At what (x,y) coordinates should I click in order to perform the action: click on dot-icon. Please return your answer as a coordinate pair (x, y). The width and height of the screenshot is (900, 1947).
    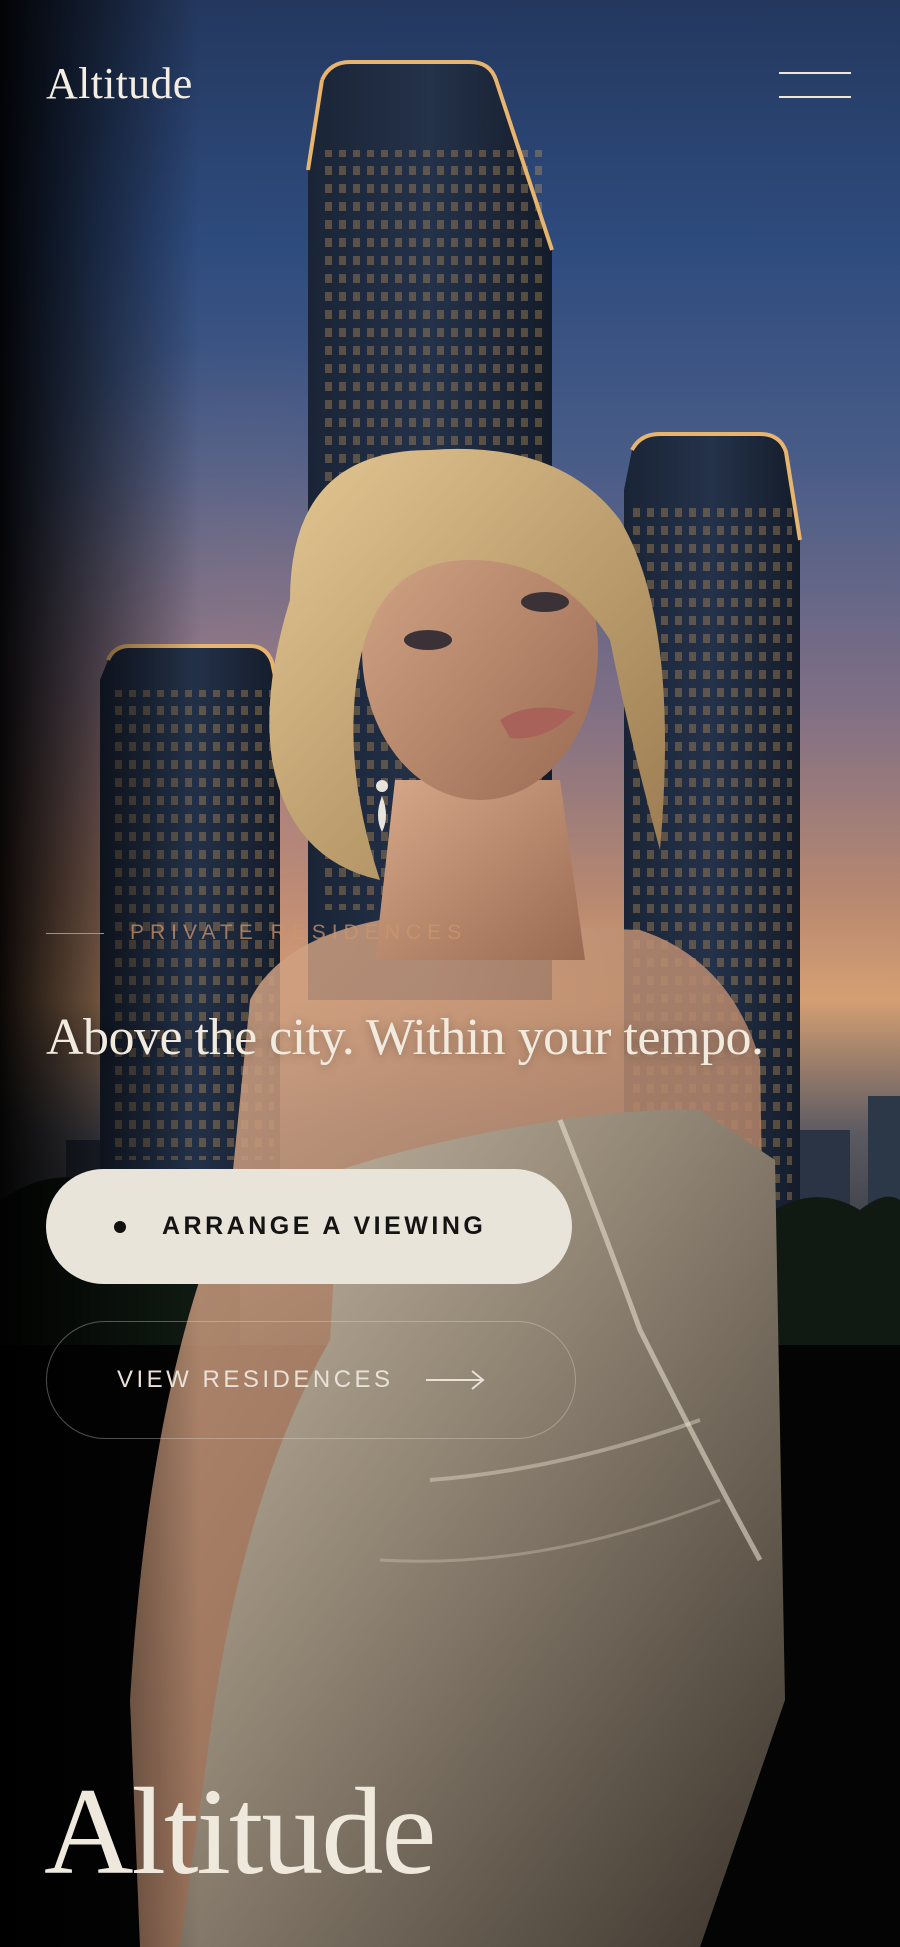
    Looking at the image, I should click on (120, 1226).